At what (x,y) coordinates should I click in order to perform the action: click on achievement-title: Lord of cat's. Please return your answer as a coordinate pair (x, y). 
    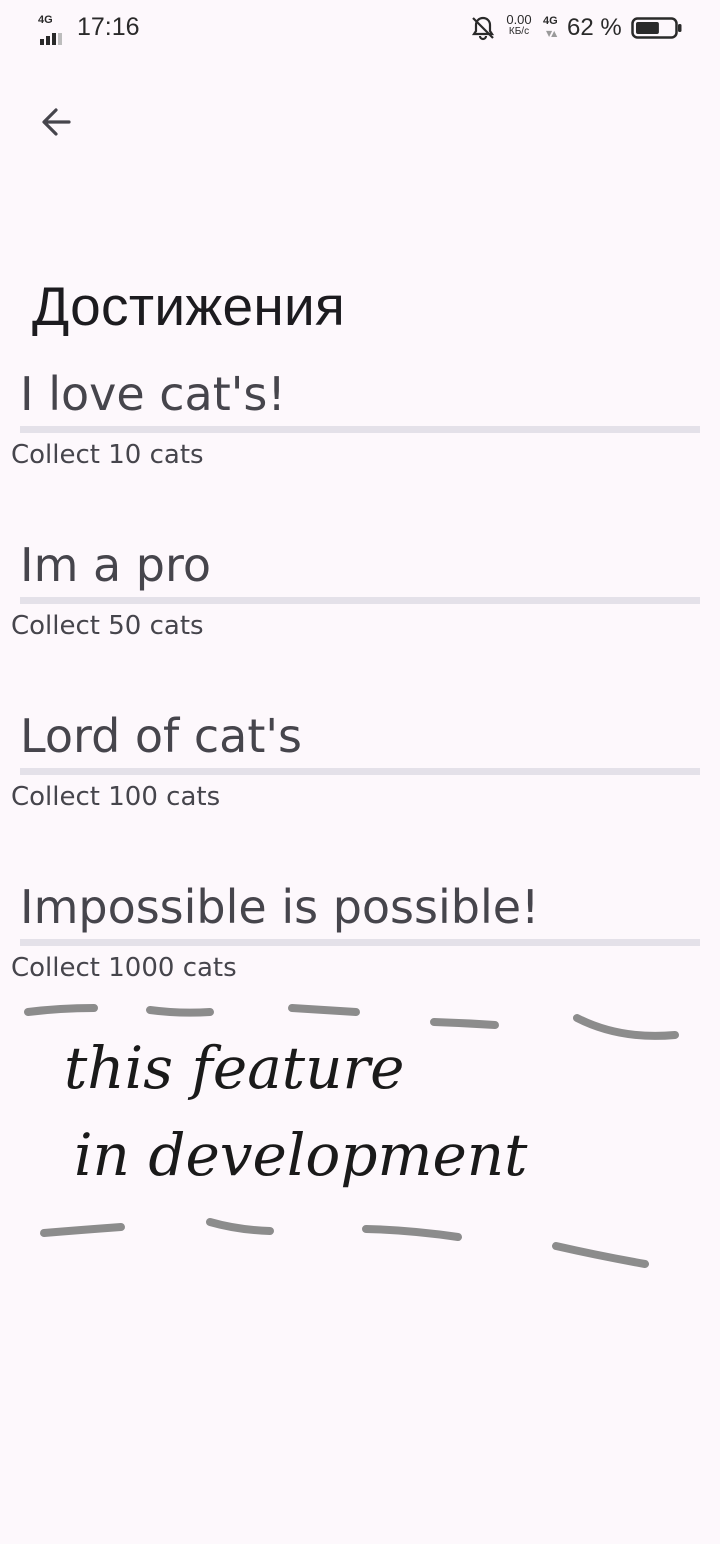
    Looking at the image, I should click on (161, 736).